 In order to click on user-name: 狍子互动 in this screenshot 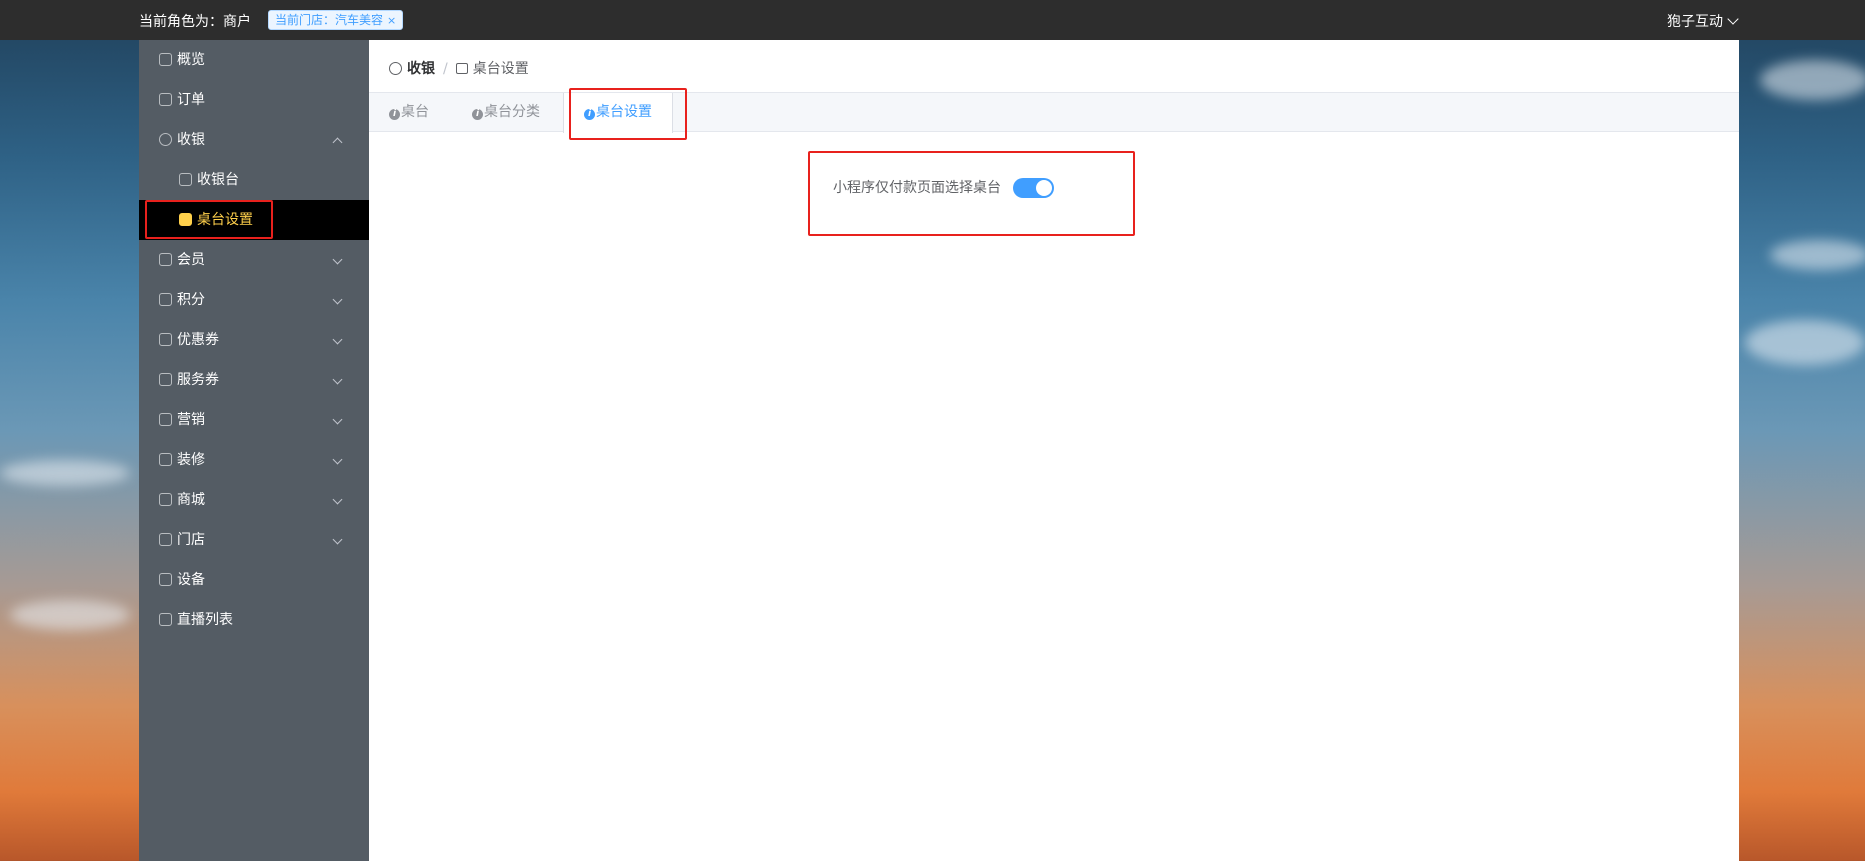, I will do `click(1695, 22)`.